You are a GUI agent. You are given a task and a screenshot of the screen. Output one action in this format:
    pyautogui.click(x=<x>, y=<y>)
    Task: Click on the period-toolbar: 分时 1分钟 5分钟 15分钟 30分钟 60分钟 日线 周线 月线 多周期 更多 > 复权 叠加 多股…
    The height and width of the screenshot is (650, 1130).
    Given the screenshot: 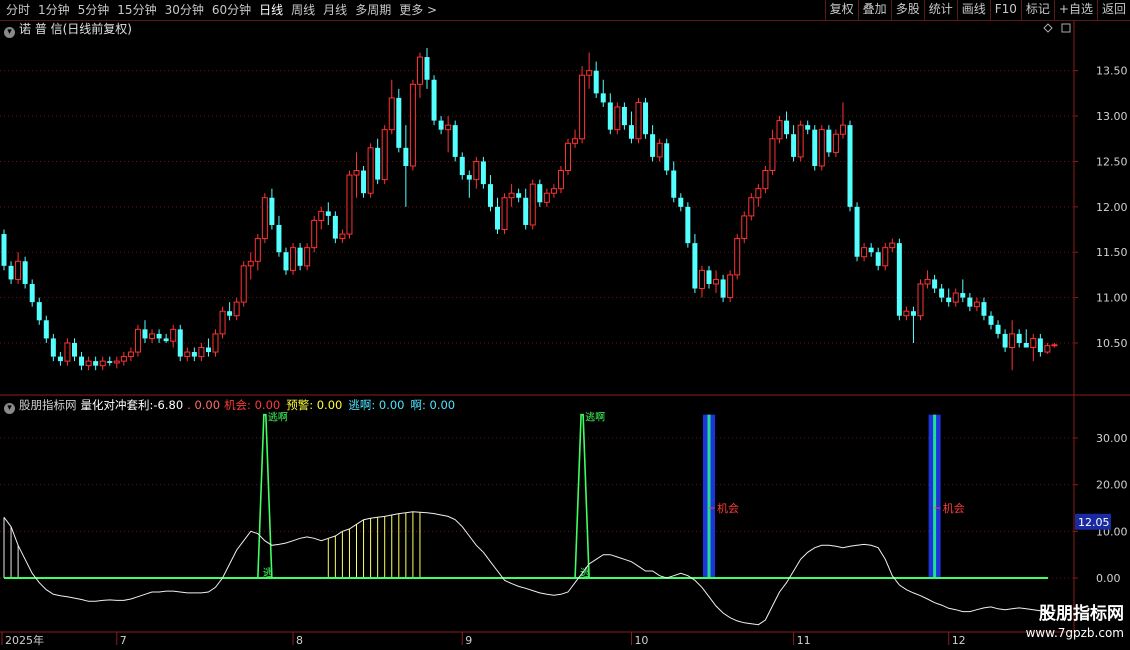 What is the action you would take?
    pyautogui.click(x=565, y=10)
    